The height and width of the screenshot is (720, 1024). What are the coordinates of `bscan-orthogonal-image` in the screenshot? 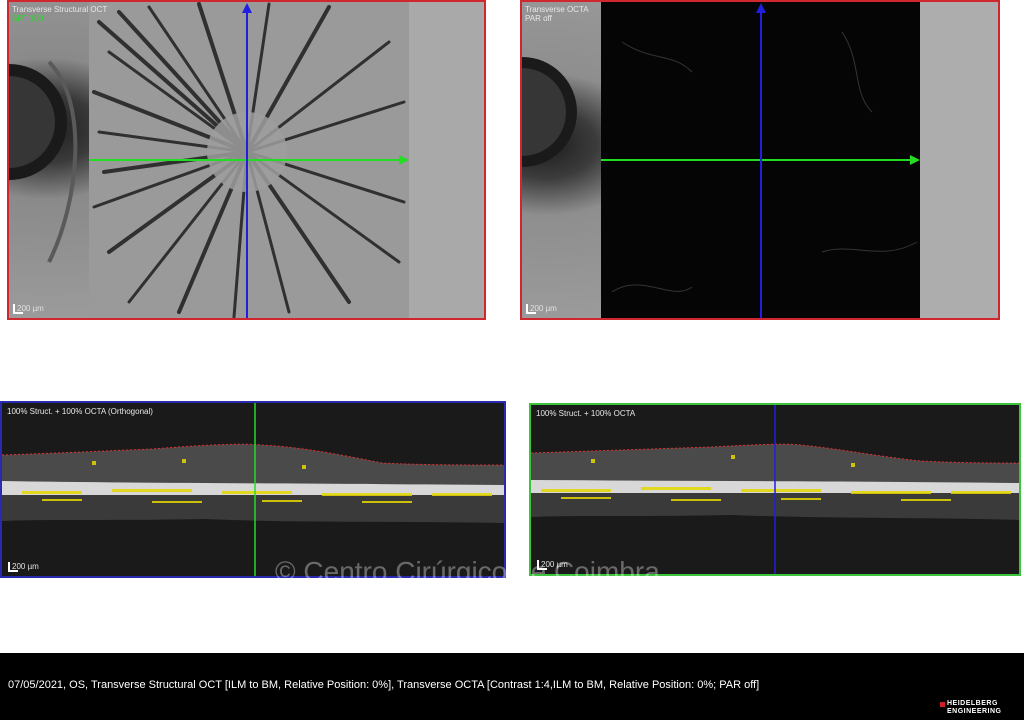 It's located at (253, 489).